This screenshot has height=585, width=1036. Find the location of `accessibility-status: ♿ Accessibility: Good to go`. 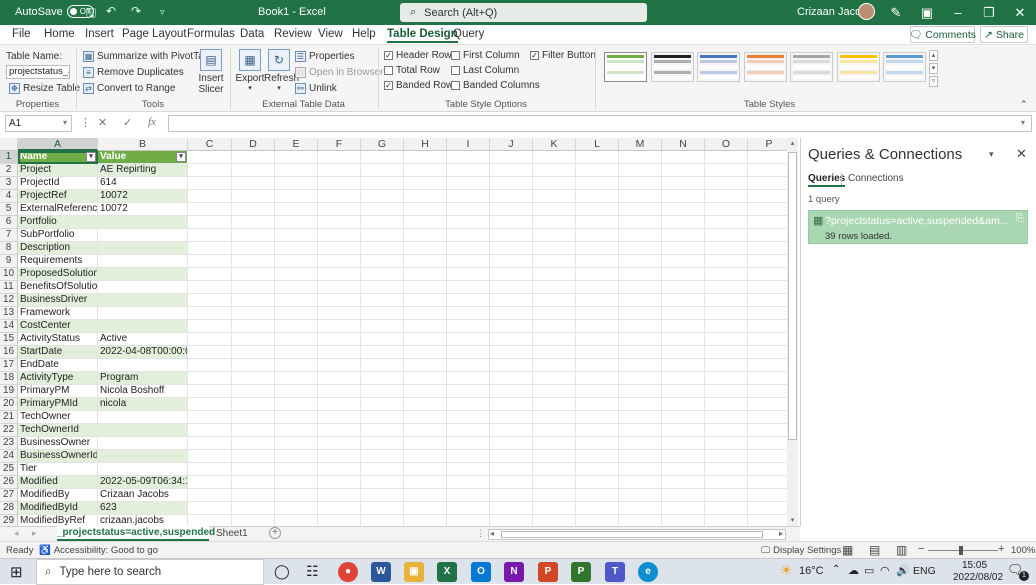

accessibility-status: ♿ Accessibility: Good to go is located at coordinates (98, 550).